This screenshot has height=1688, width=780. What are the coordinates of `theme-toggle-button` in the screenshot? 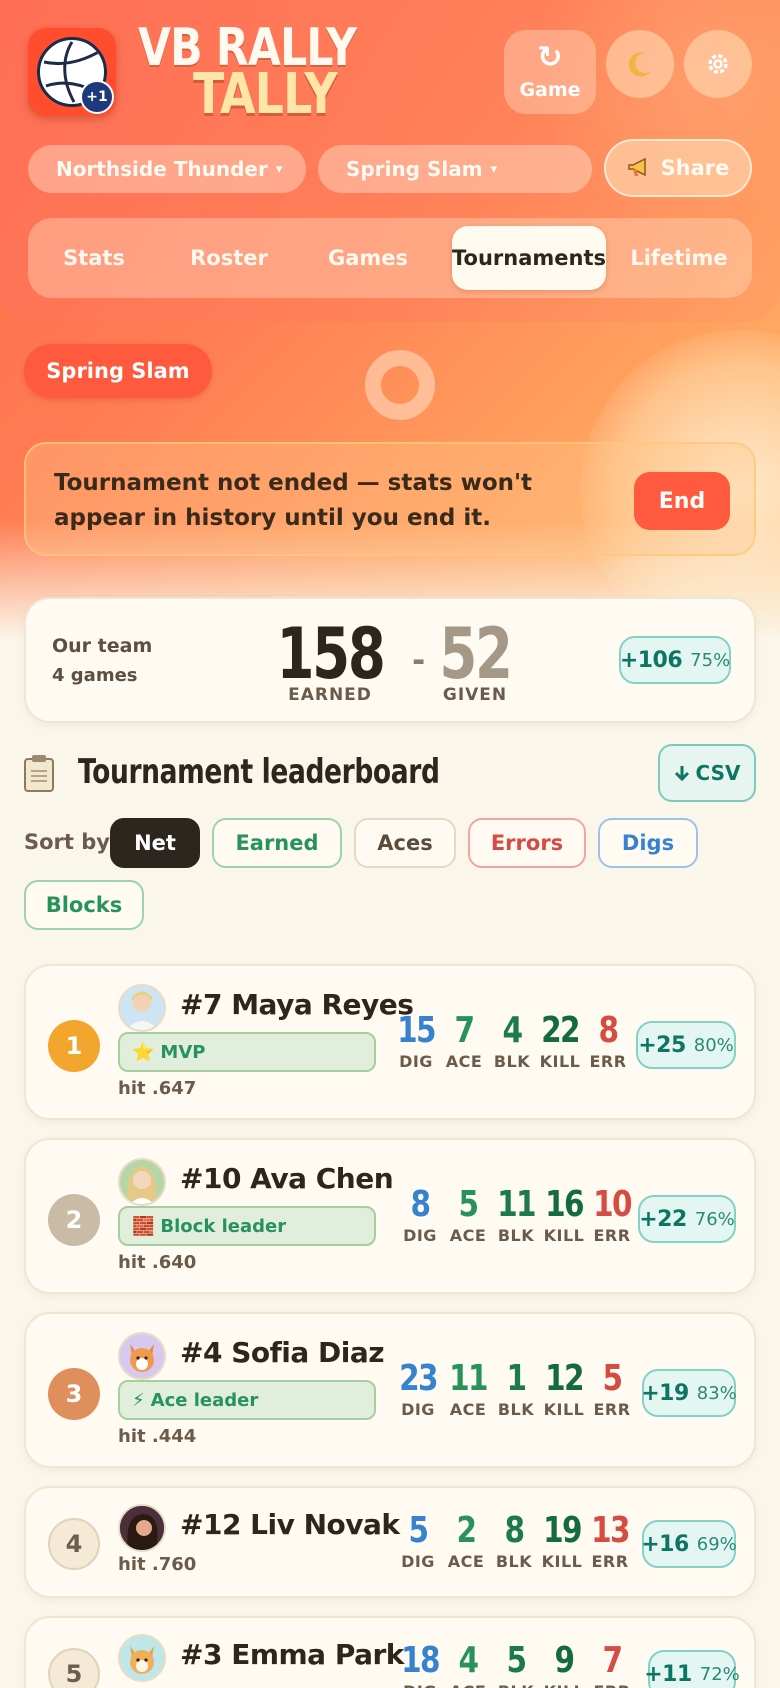 It's located at (640, 64).